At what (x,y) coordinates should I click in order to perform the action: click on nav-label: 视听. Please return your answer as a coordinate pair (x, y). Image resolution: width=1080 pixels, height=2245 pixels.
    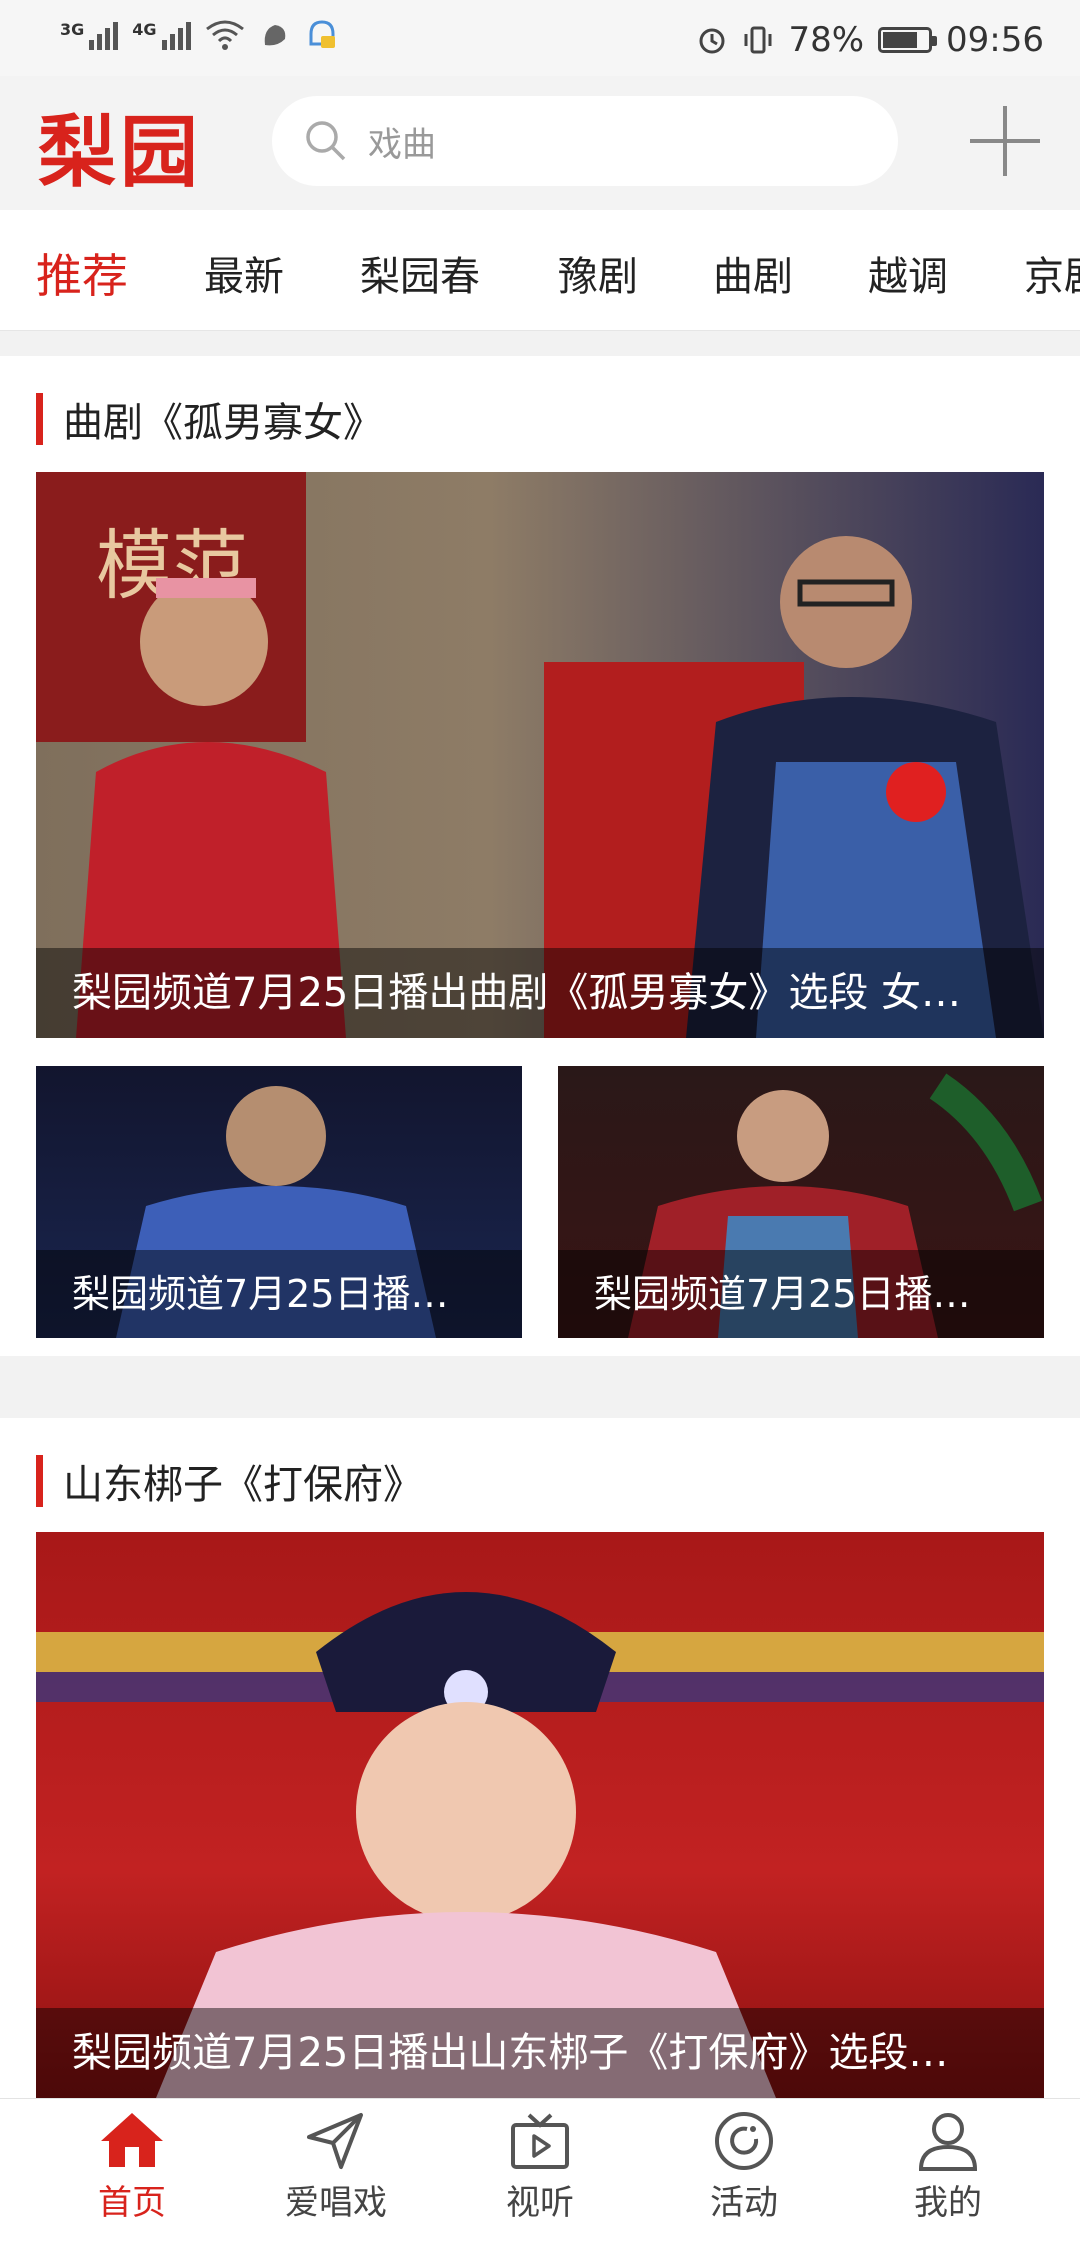
    Looking at the image, I should click on (540, 2203).